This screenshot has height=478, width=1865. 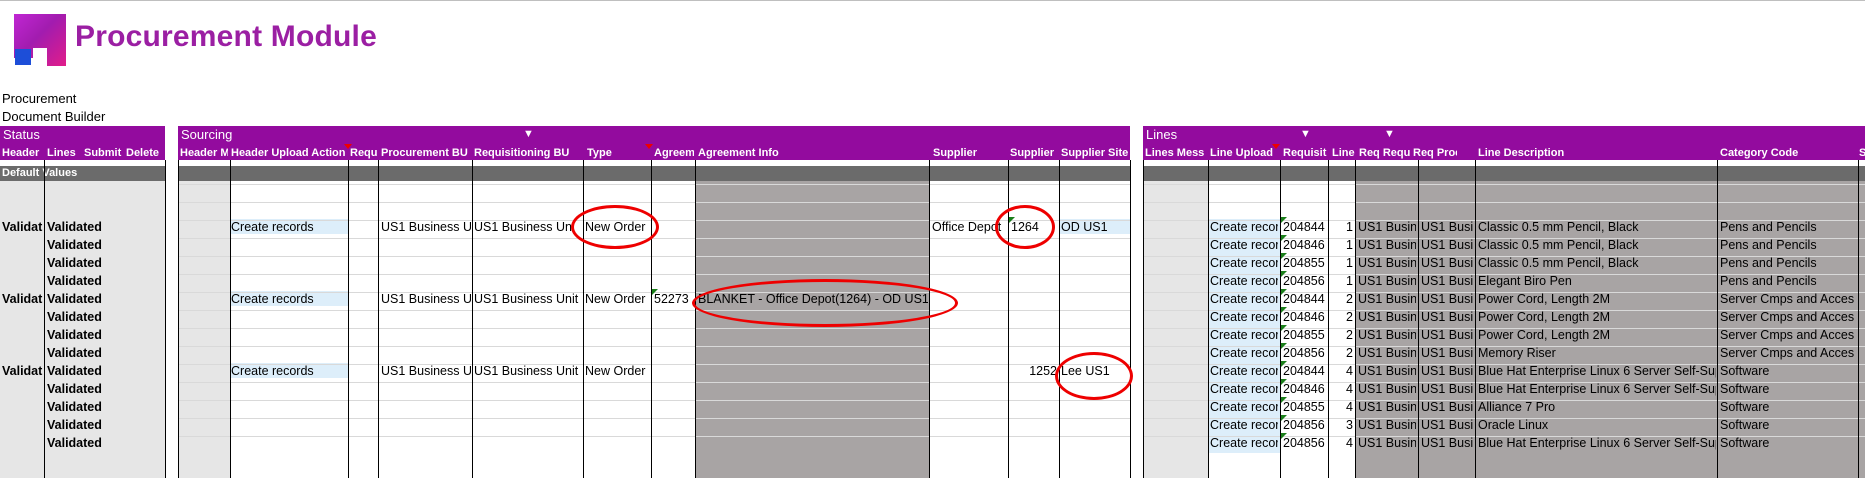 What do you see at coordinates (614, 153) in the screenshot?
I see `col-type: Type` at bounding box center [614, 153].